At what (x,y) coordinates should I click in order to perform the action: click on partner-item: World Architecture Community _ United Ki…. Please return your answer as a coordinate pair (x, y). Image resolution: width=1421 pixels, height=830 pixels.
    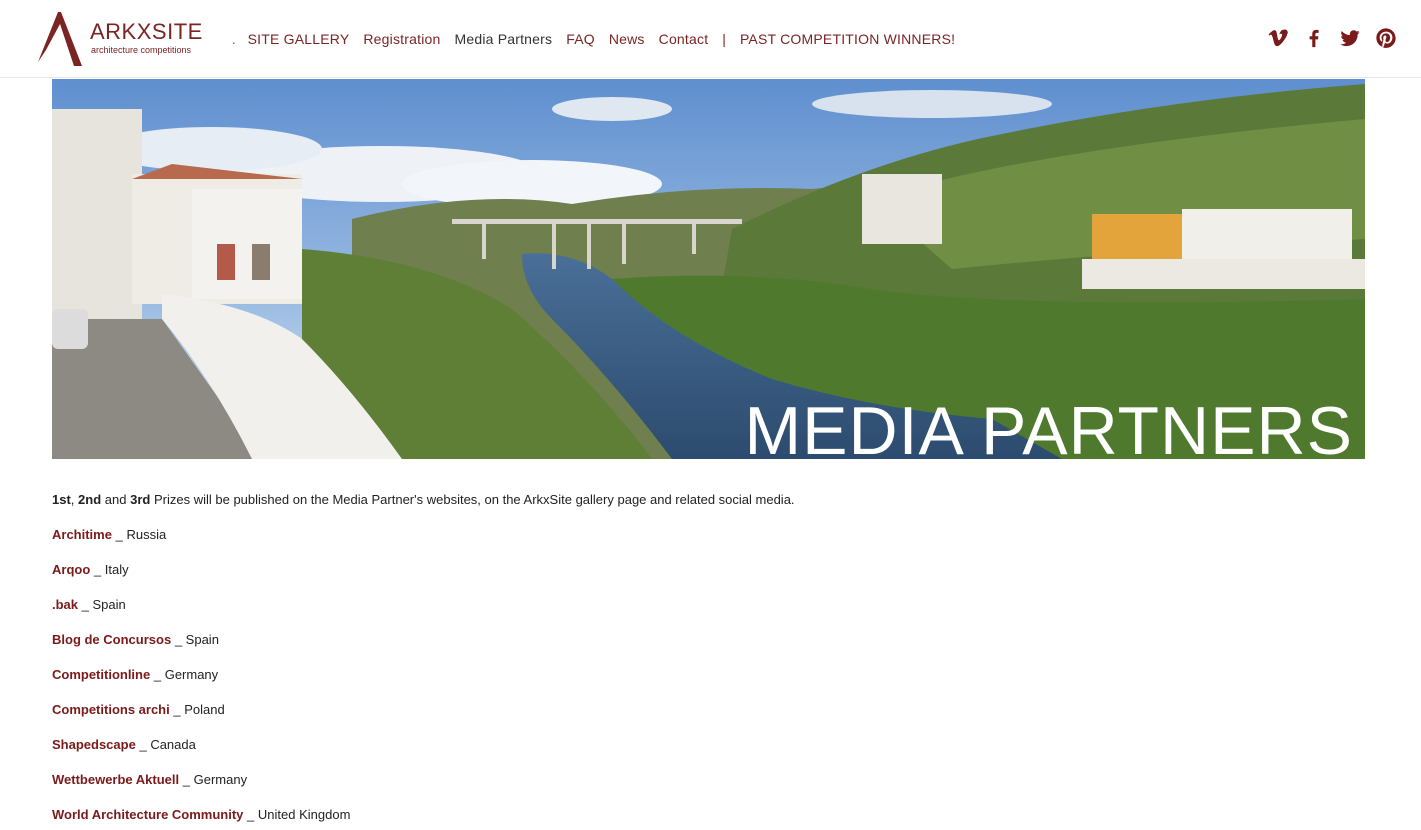
    Looking at the image, I should click on (702, 814).